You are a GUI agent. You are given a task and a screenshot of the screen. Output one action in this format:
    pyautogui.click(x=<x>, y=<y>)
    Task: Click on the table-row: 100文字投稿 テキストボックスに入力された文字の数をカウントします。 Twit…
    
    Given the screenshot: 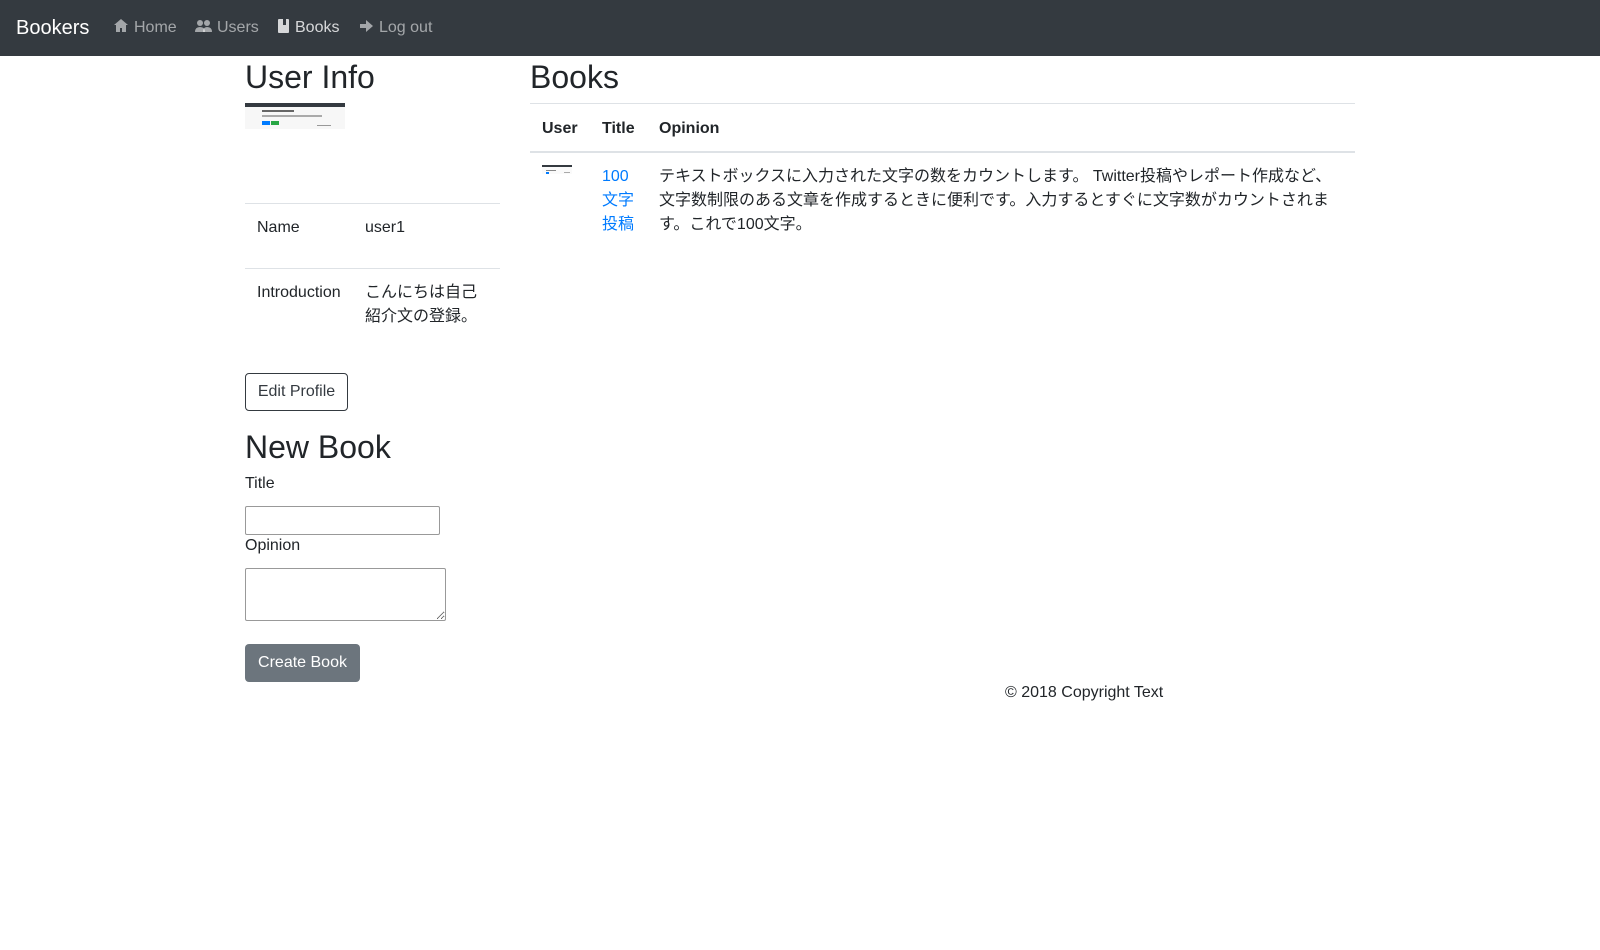 What is the action you would take?
    pyautogui.click(x=942, y=203)
    